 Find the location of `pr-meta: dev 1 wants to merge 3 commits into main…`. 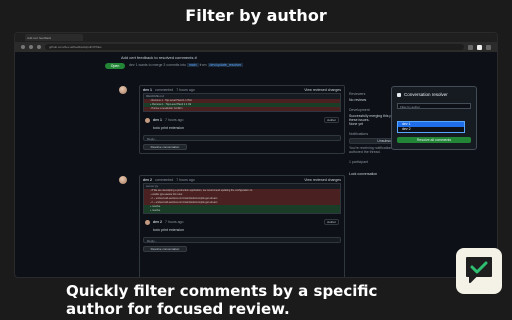

pr-meta: dev 1 wants to merge 3 commits into main… is located at coordinates (186, 65).